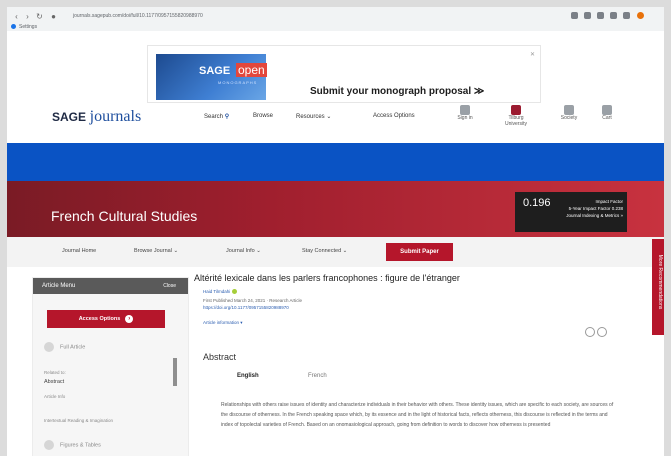 This screenshot has height=456, width=671. I want to click on sign-in-button: Sign in, so click(465, 113).